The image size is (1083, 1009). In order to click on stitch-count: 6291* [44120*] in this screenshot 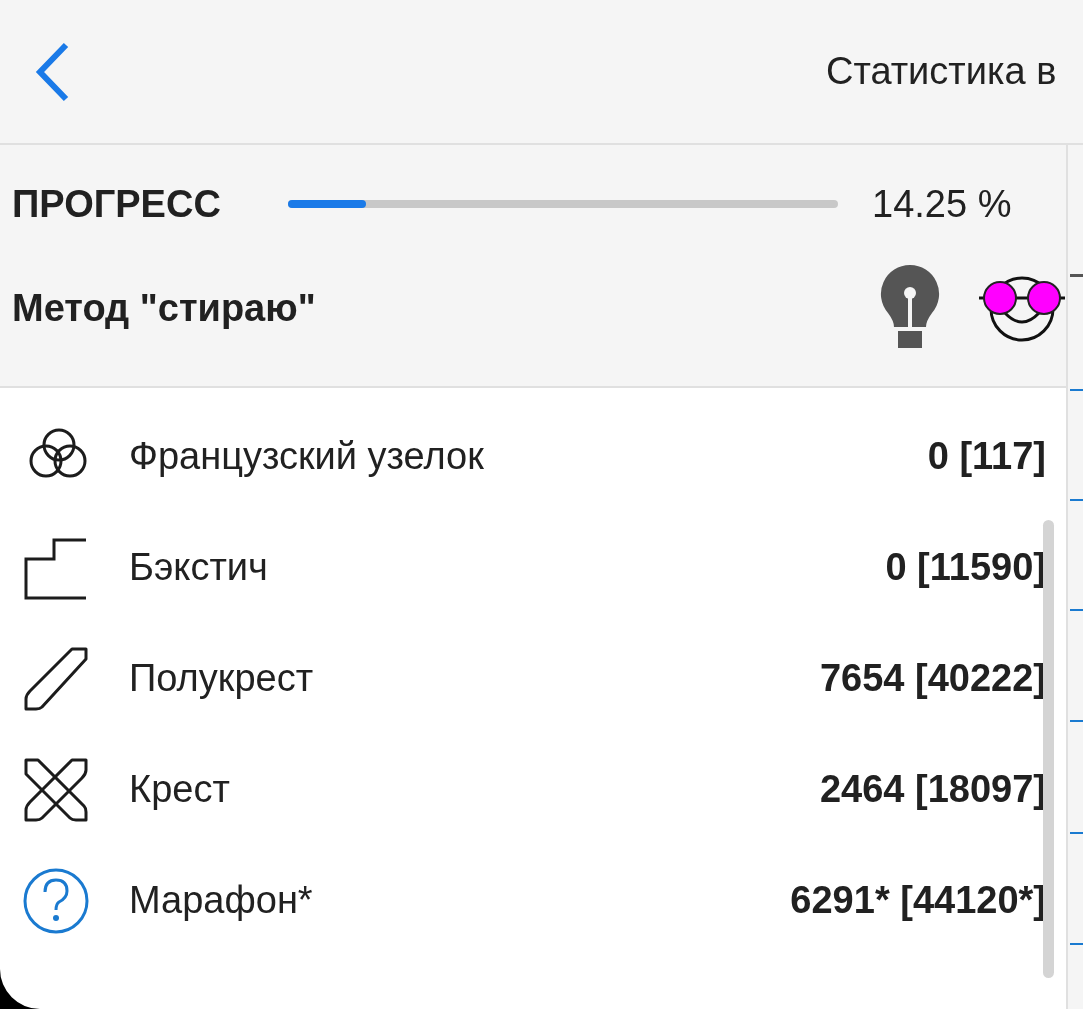, I will do `click(918, 900)`.